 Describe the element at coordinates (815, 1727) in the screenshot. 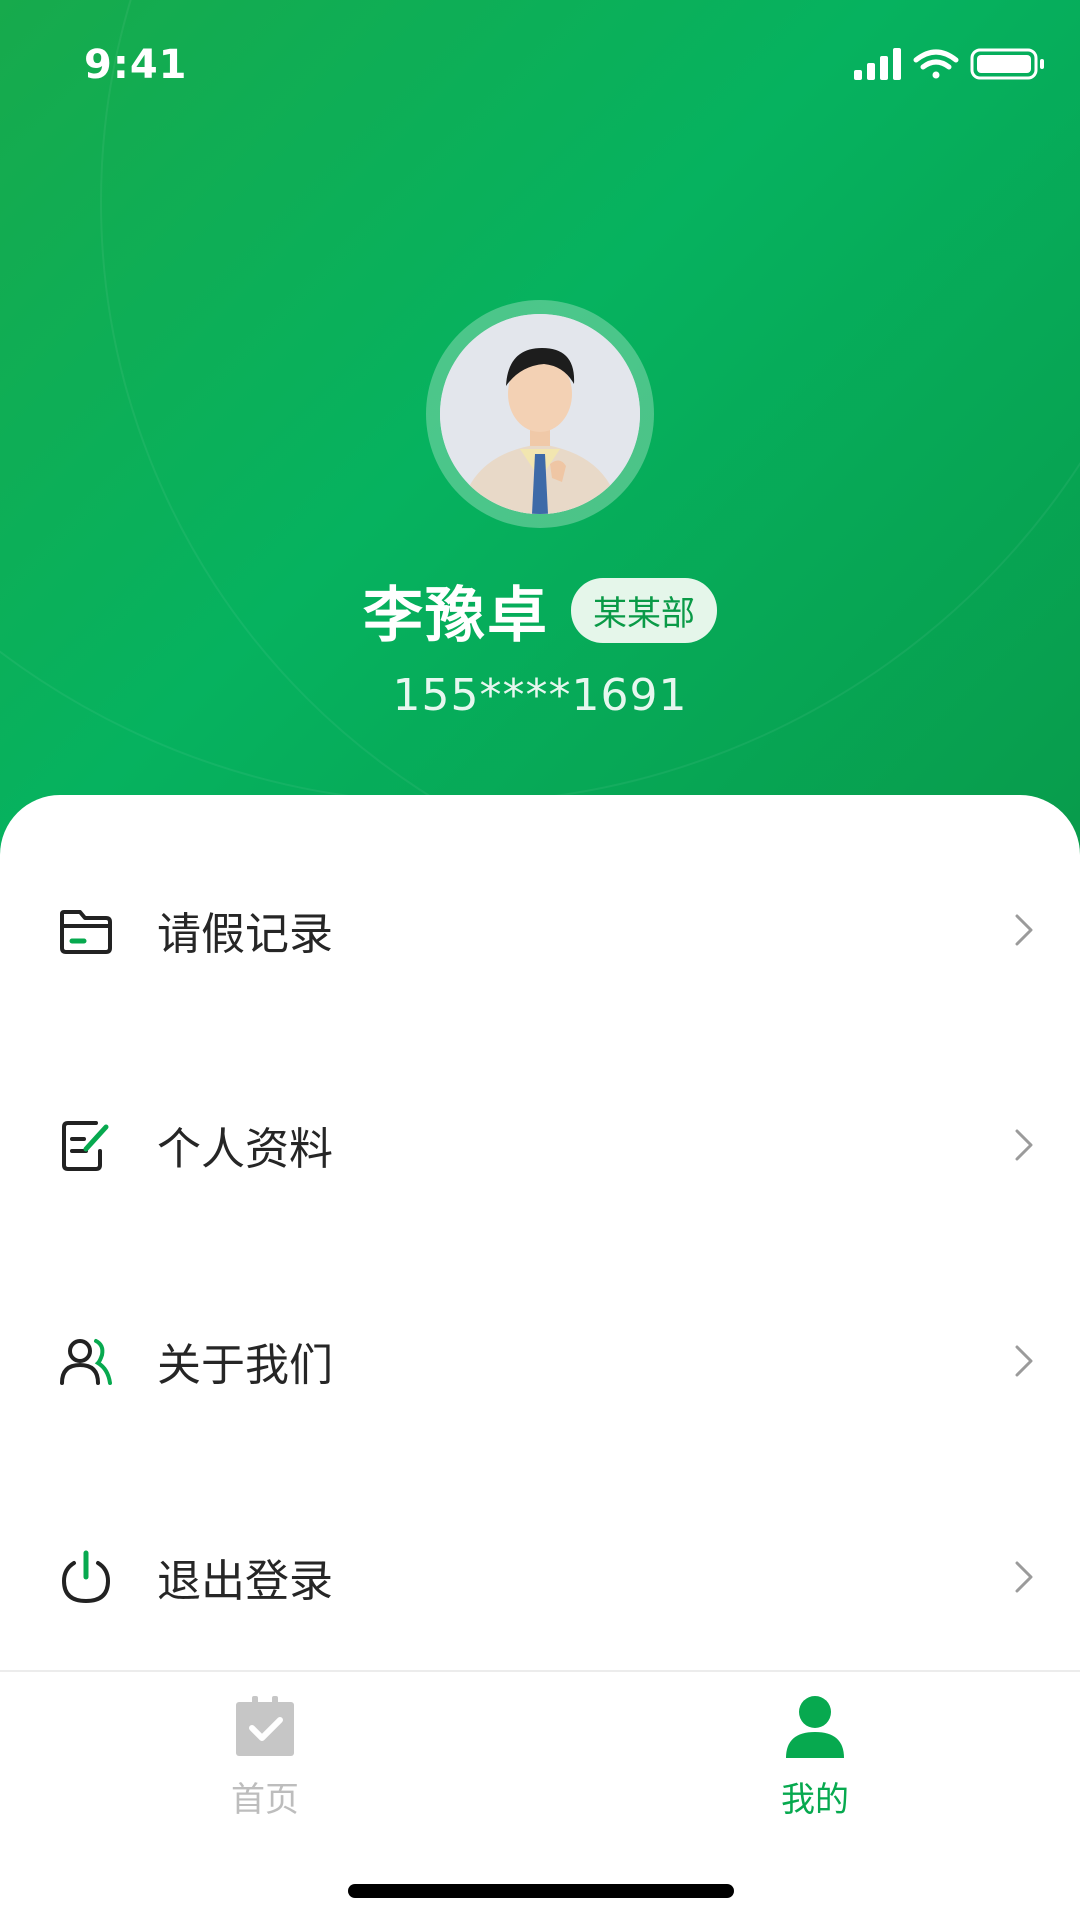

I see `user-icon` at that location.